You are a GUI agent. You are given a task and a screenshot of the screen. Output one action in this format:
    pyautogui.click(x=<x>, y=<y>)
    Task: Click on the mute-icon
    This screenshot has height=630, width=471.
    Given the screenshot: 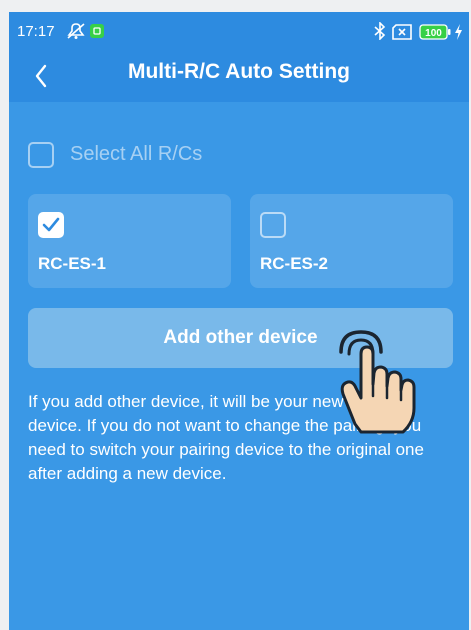 What is the action you would take?
    pyautogui.click(x=76, y=33)
    